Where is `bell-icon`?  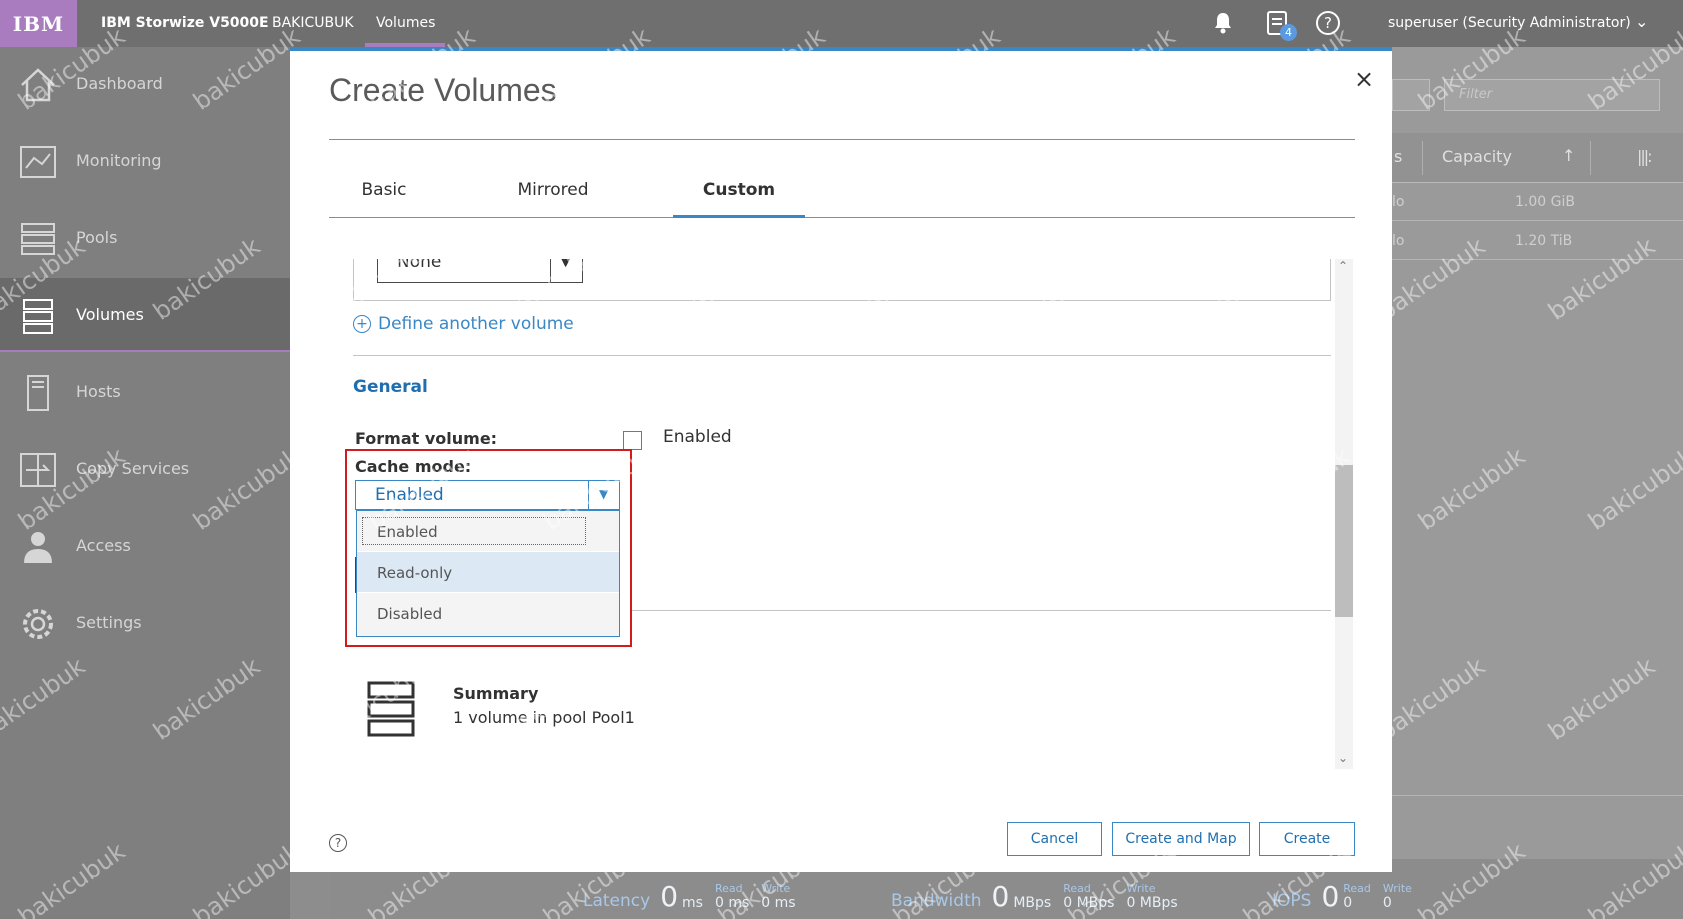 bell-icon is located at coordinates (1223, 23).